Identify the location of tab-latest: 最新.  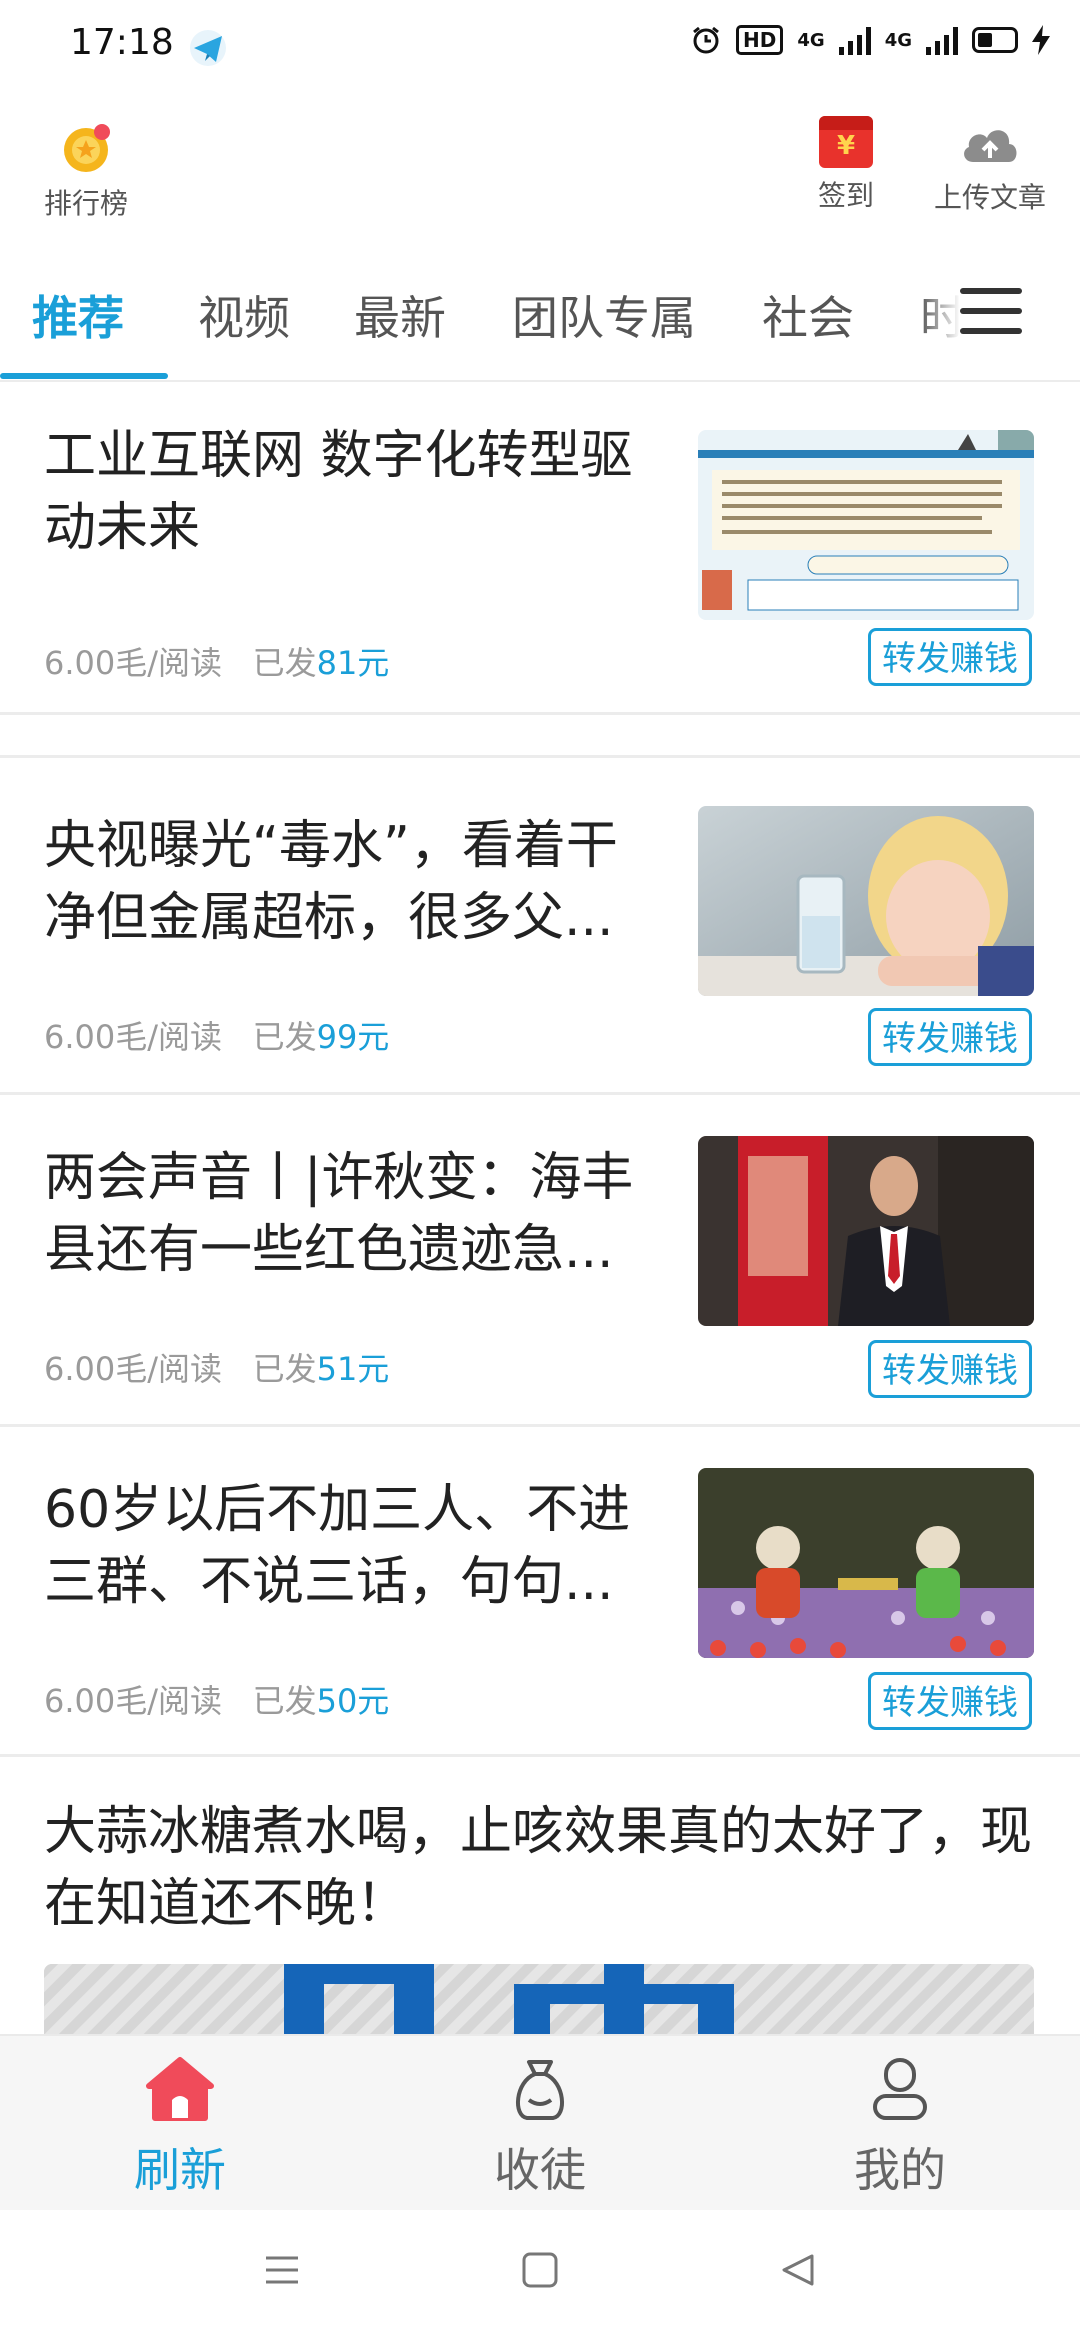
(400, 315).